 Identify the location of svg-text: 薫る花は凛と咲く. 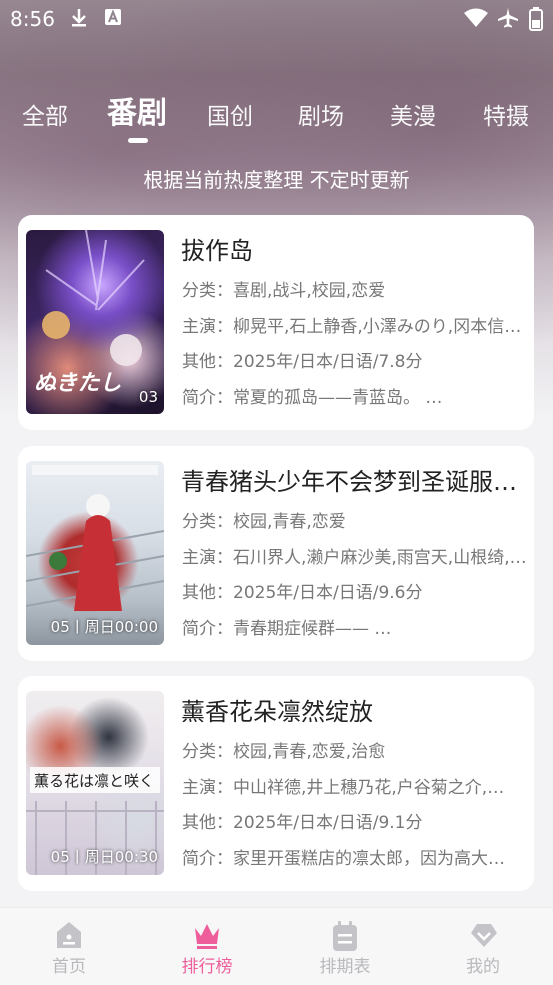
(94, 781).